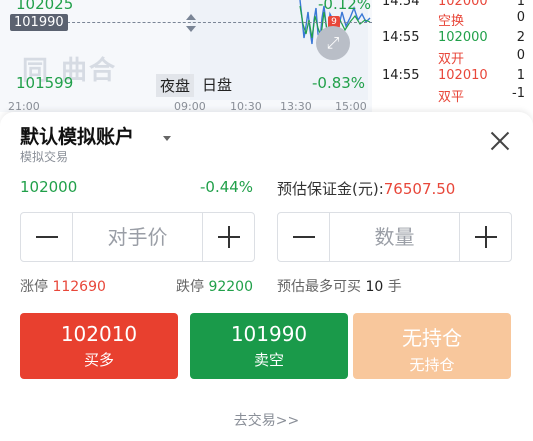 Image resolution: width=533 pixels, height=441 pixels. Describe the element at coordinates (432, 365) in the screenshot. I see `no-position-label: 无持仓` at that location.